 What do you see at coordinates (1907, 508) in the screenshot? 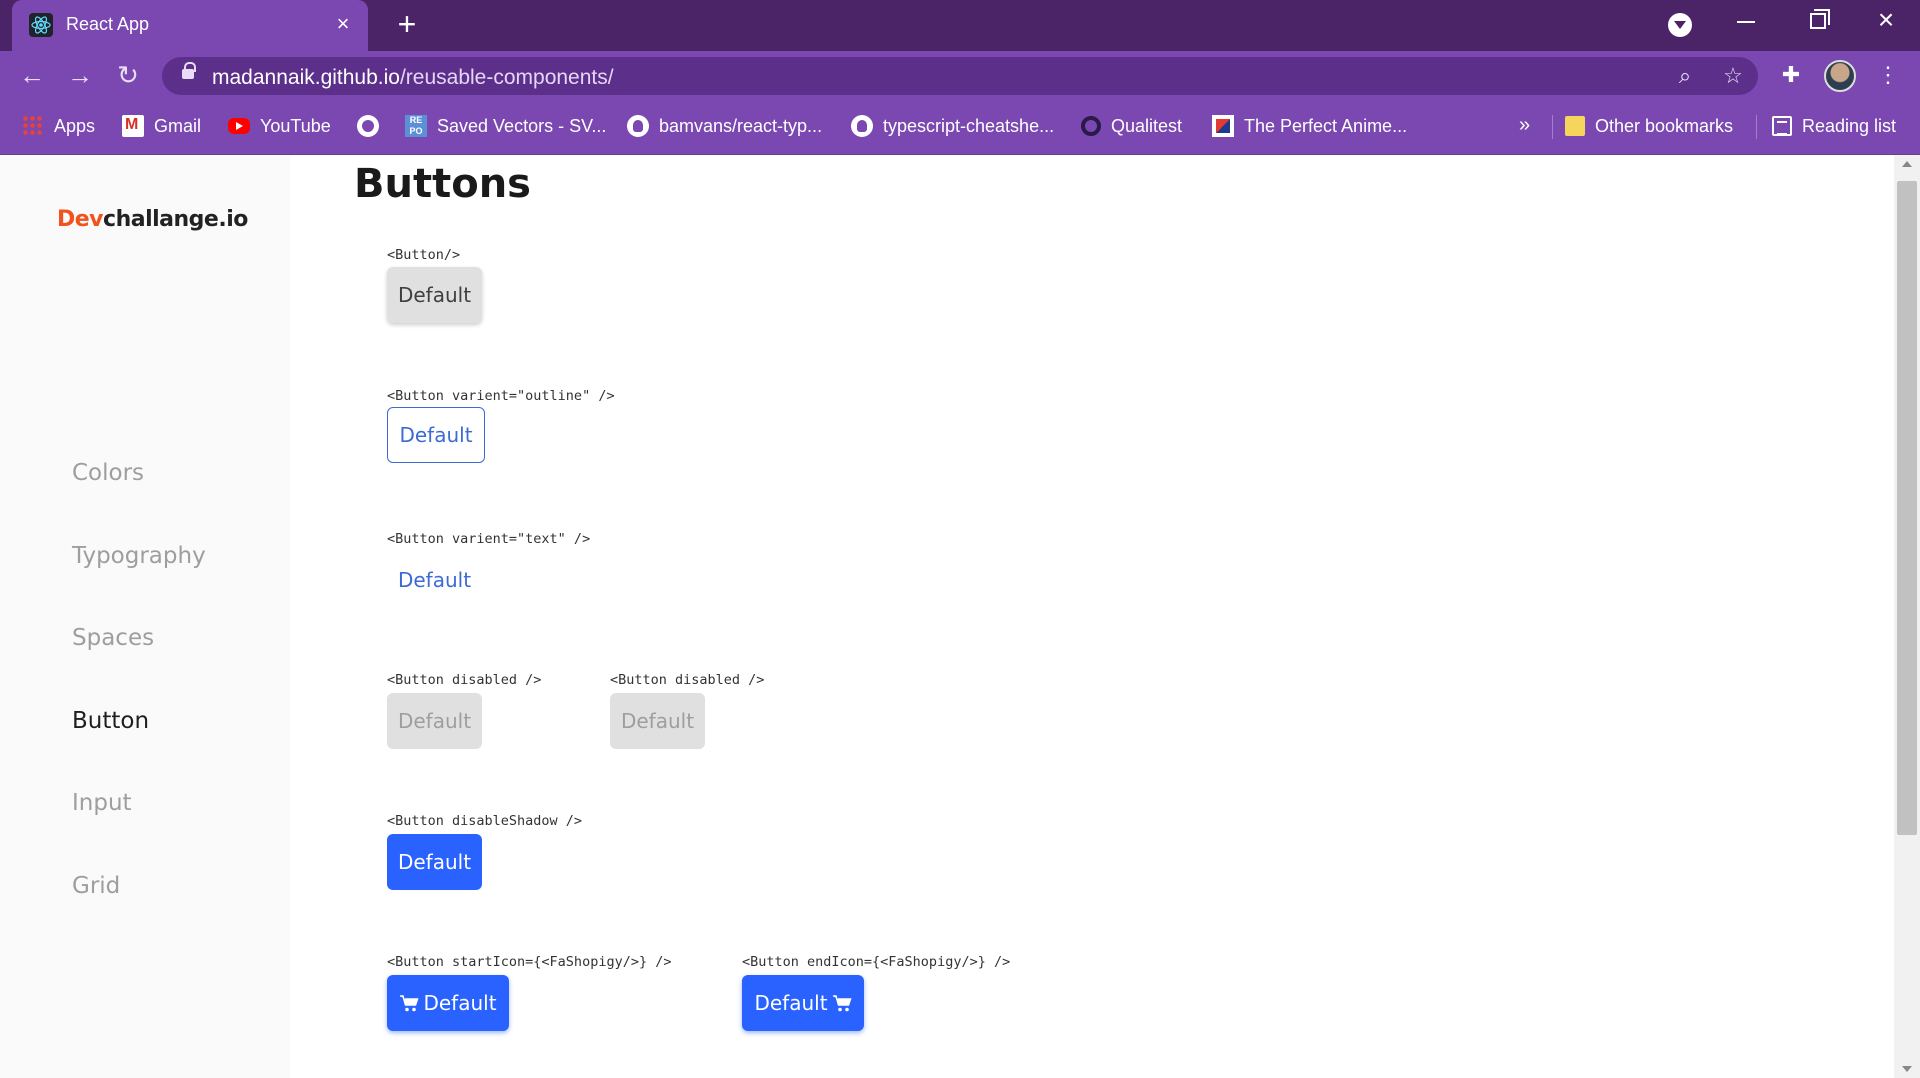
I see `scrollbar-thumb` at bounding box center [1907, 508].